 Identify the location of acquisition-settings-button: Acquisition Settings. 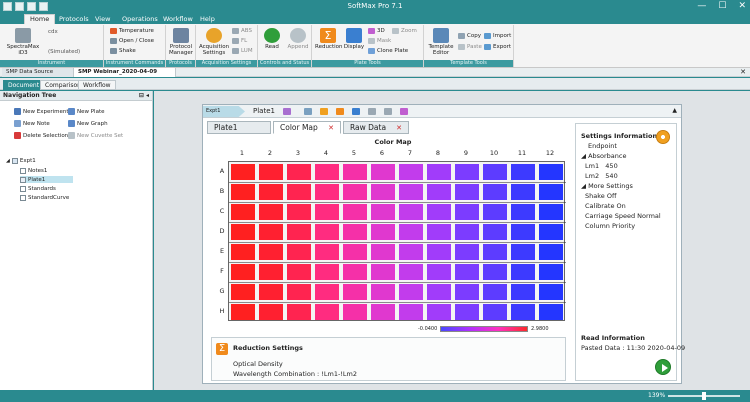
(214, 42).